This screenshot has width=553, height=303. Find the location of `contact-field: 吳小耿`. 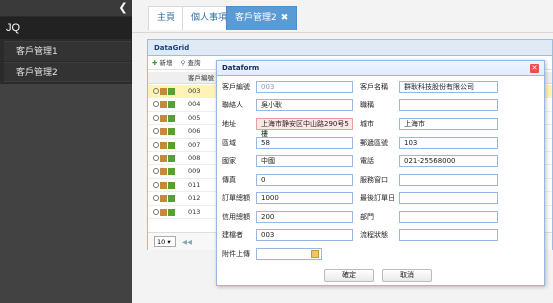

contact-field: 吳小耿 is located at coordinates (304, 105).